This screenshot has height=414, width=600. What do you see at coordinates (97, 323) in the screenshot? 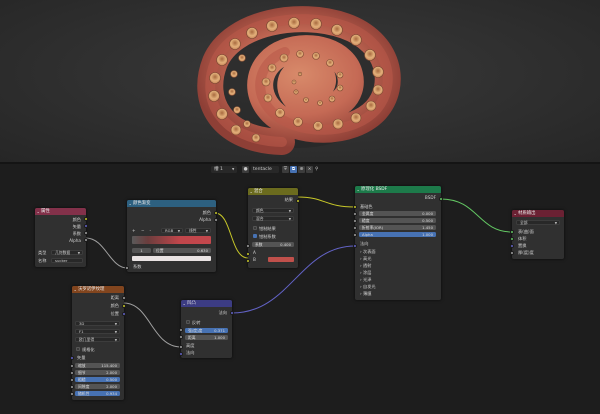
I see `dimensions-dropdown: 3D ▼` at bounding box center [97, 323].